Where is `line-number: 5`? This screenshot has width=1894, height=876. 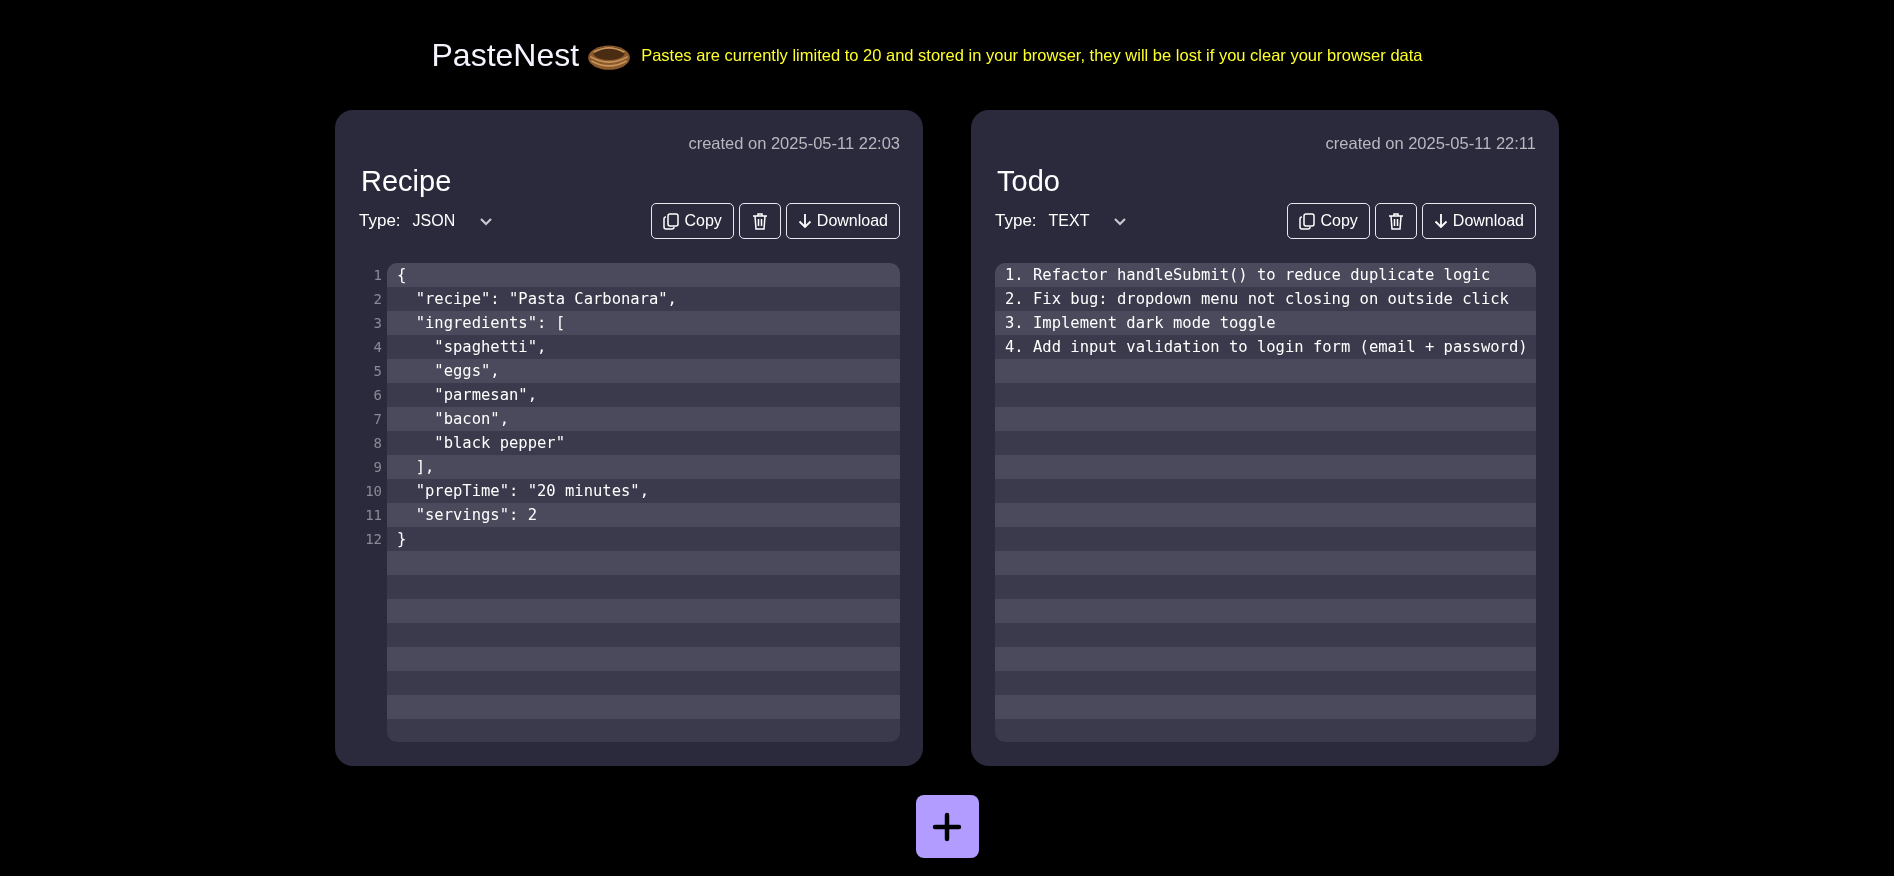
line-number: 5 is located at coordinates (377, 371).